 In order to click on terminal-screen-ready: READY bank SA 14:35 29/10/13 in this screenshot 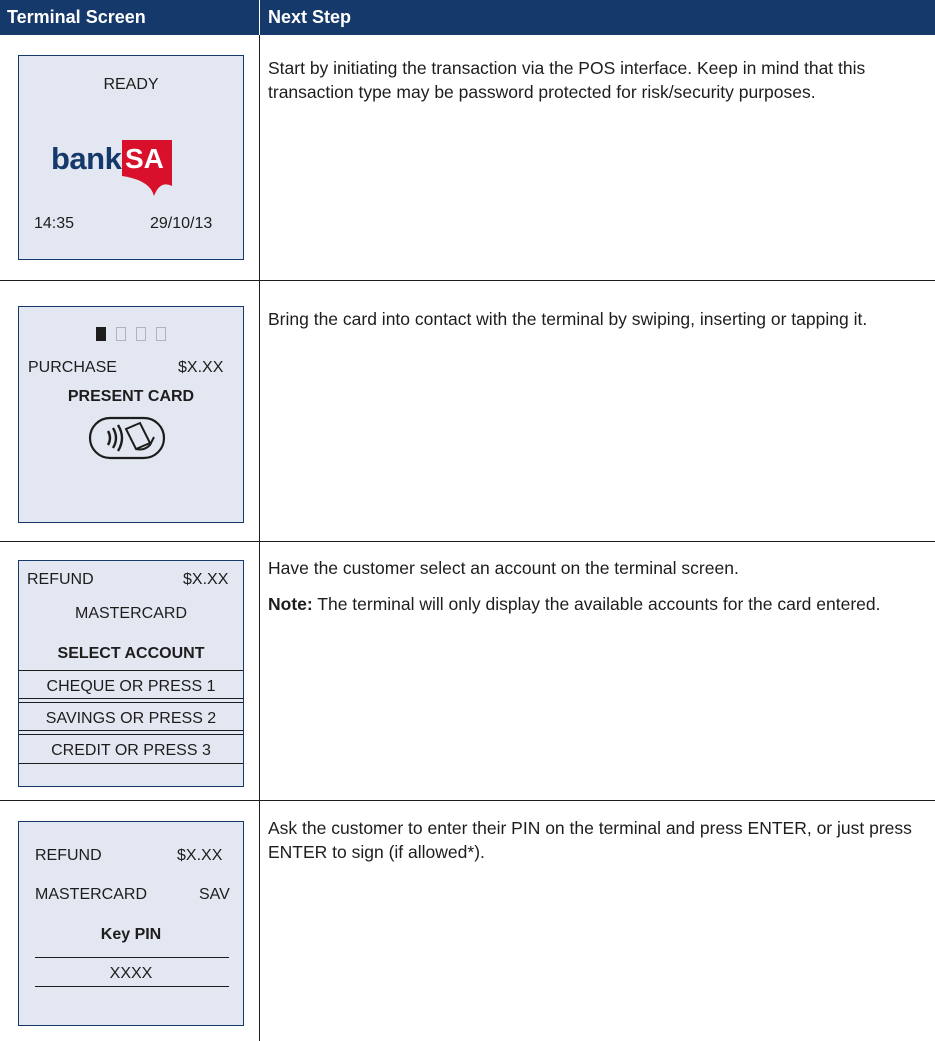, I will do `click(131, 157)`.